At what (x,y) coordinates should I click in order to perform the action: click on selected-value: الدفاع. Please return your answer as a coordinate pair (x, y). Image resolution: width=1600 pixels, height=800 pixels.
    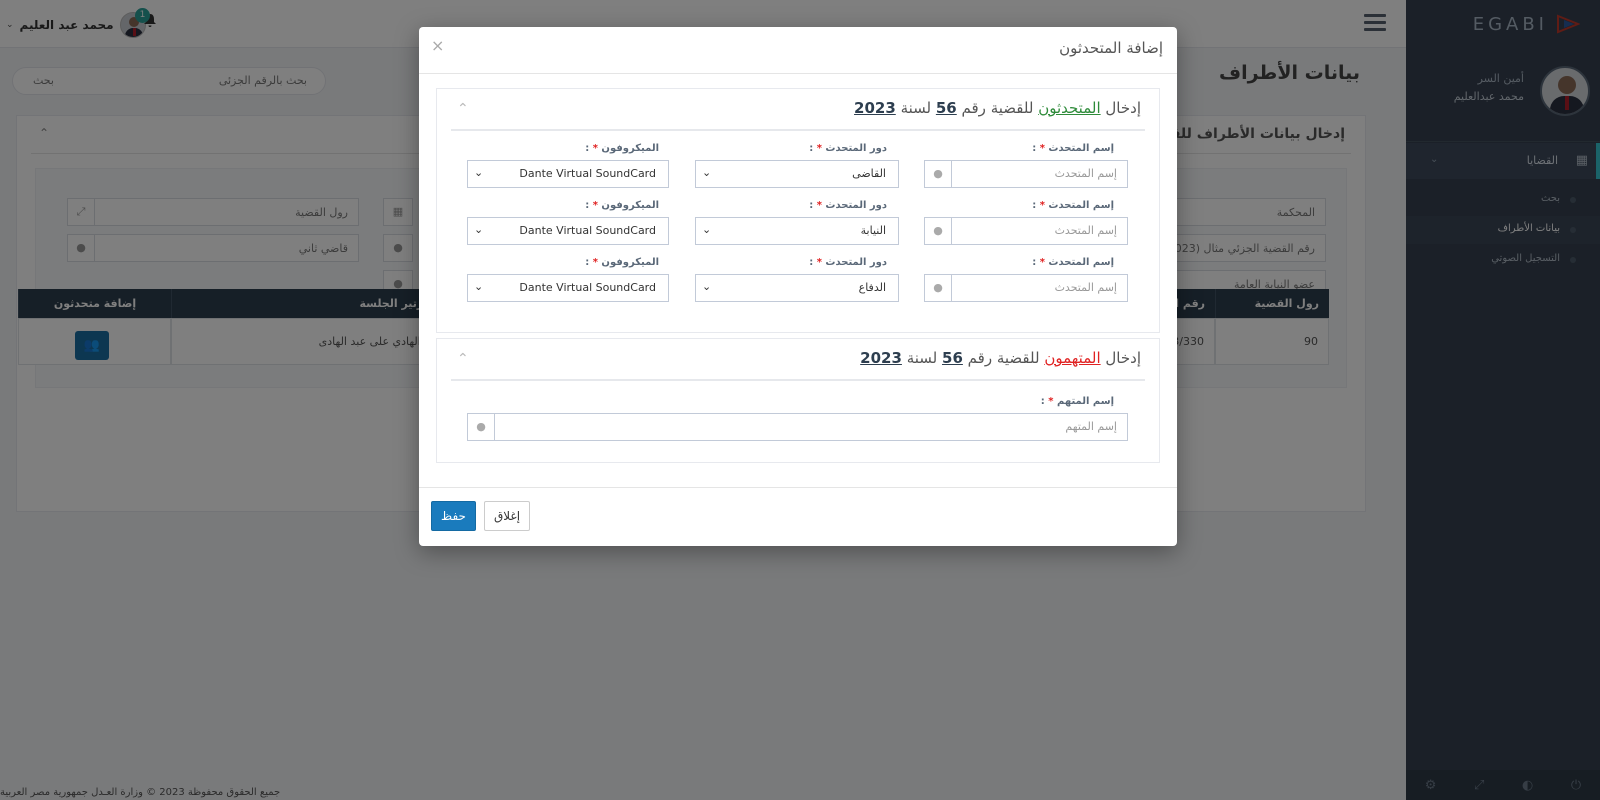
    Looking at the image, I should click on (872, 287).